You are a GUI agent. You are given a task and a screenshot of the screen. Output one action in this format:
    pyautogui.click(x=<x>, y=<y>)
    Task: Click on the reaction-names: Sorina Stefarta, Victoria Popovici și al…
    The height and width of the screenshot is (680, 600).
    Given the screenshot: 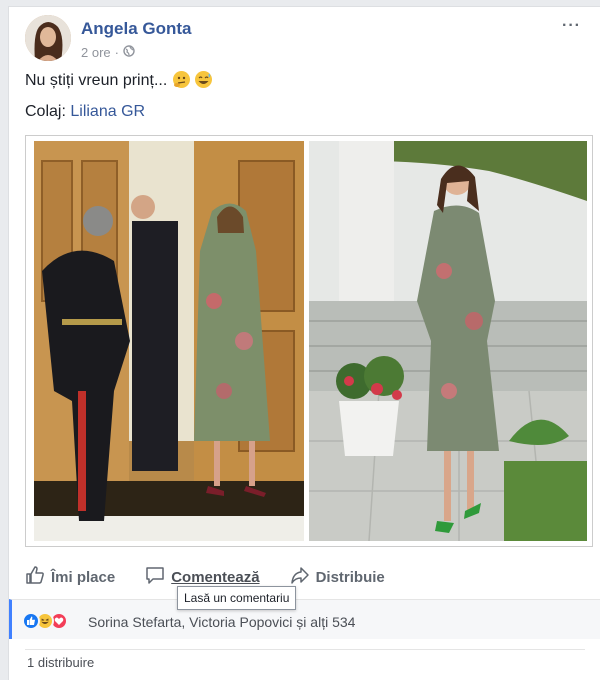 What is the action you would take?
    pyautogui.click(x=221, y=622)
    